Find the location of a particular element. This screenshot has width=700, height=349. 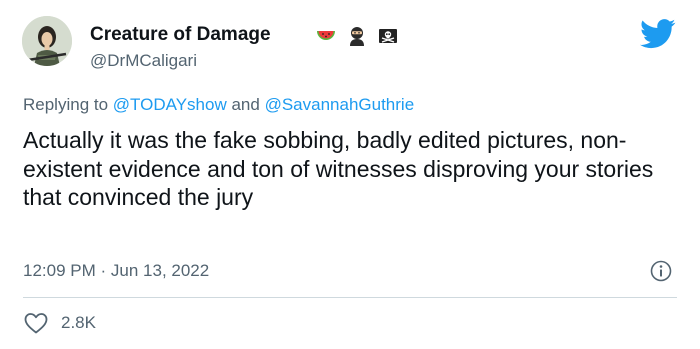

like-count: 2.8K is located at coordinates (78, 322).